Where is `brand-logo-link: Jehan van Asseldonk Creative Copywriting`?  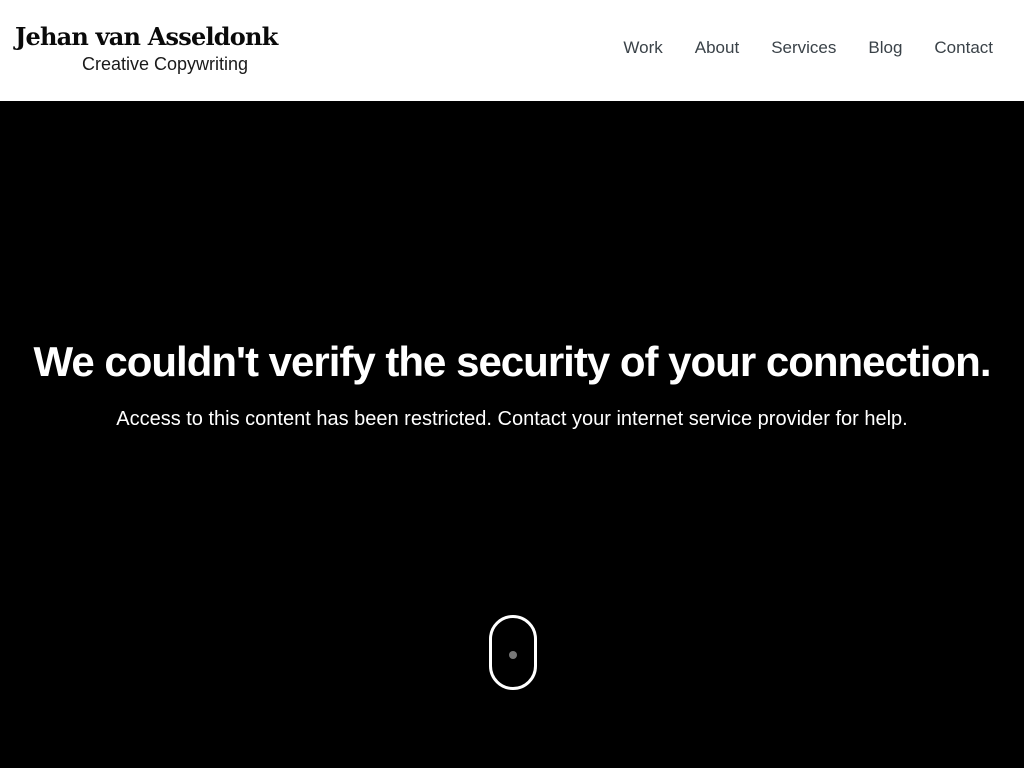 brand-logo-link: Jehan van Asseldonk Creative Copywriting is located at coordinates (146, 48).